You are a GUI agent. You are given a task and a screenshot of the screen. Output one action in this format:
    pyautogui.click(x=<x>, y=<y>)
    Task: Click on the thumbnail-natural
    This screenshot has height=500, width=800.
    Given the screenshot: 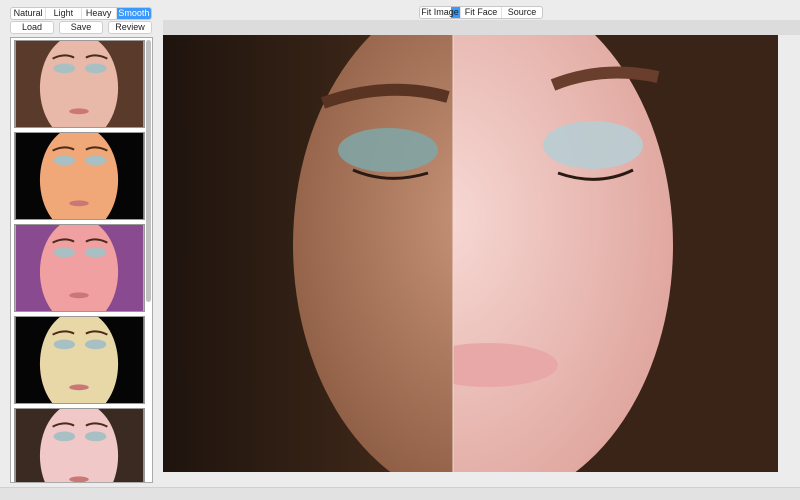 What is the action you would take?
    pyautogui.click(x=79, y=84)
    